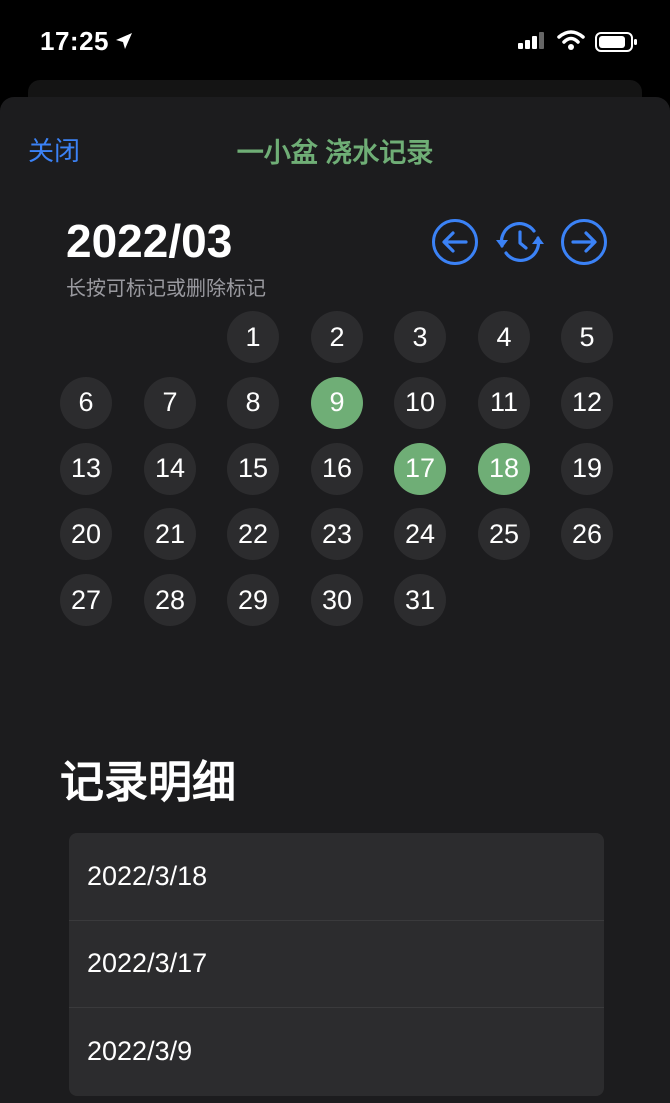  Describe the element at coordinates (587, 534) in the screenshot. I see `calendar-day: 26` at that location.